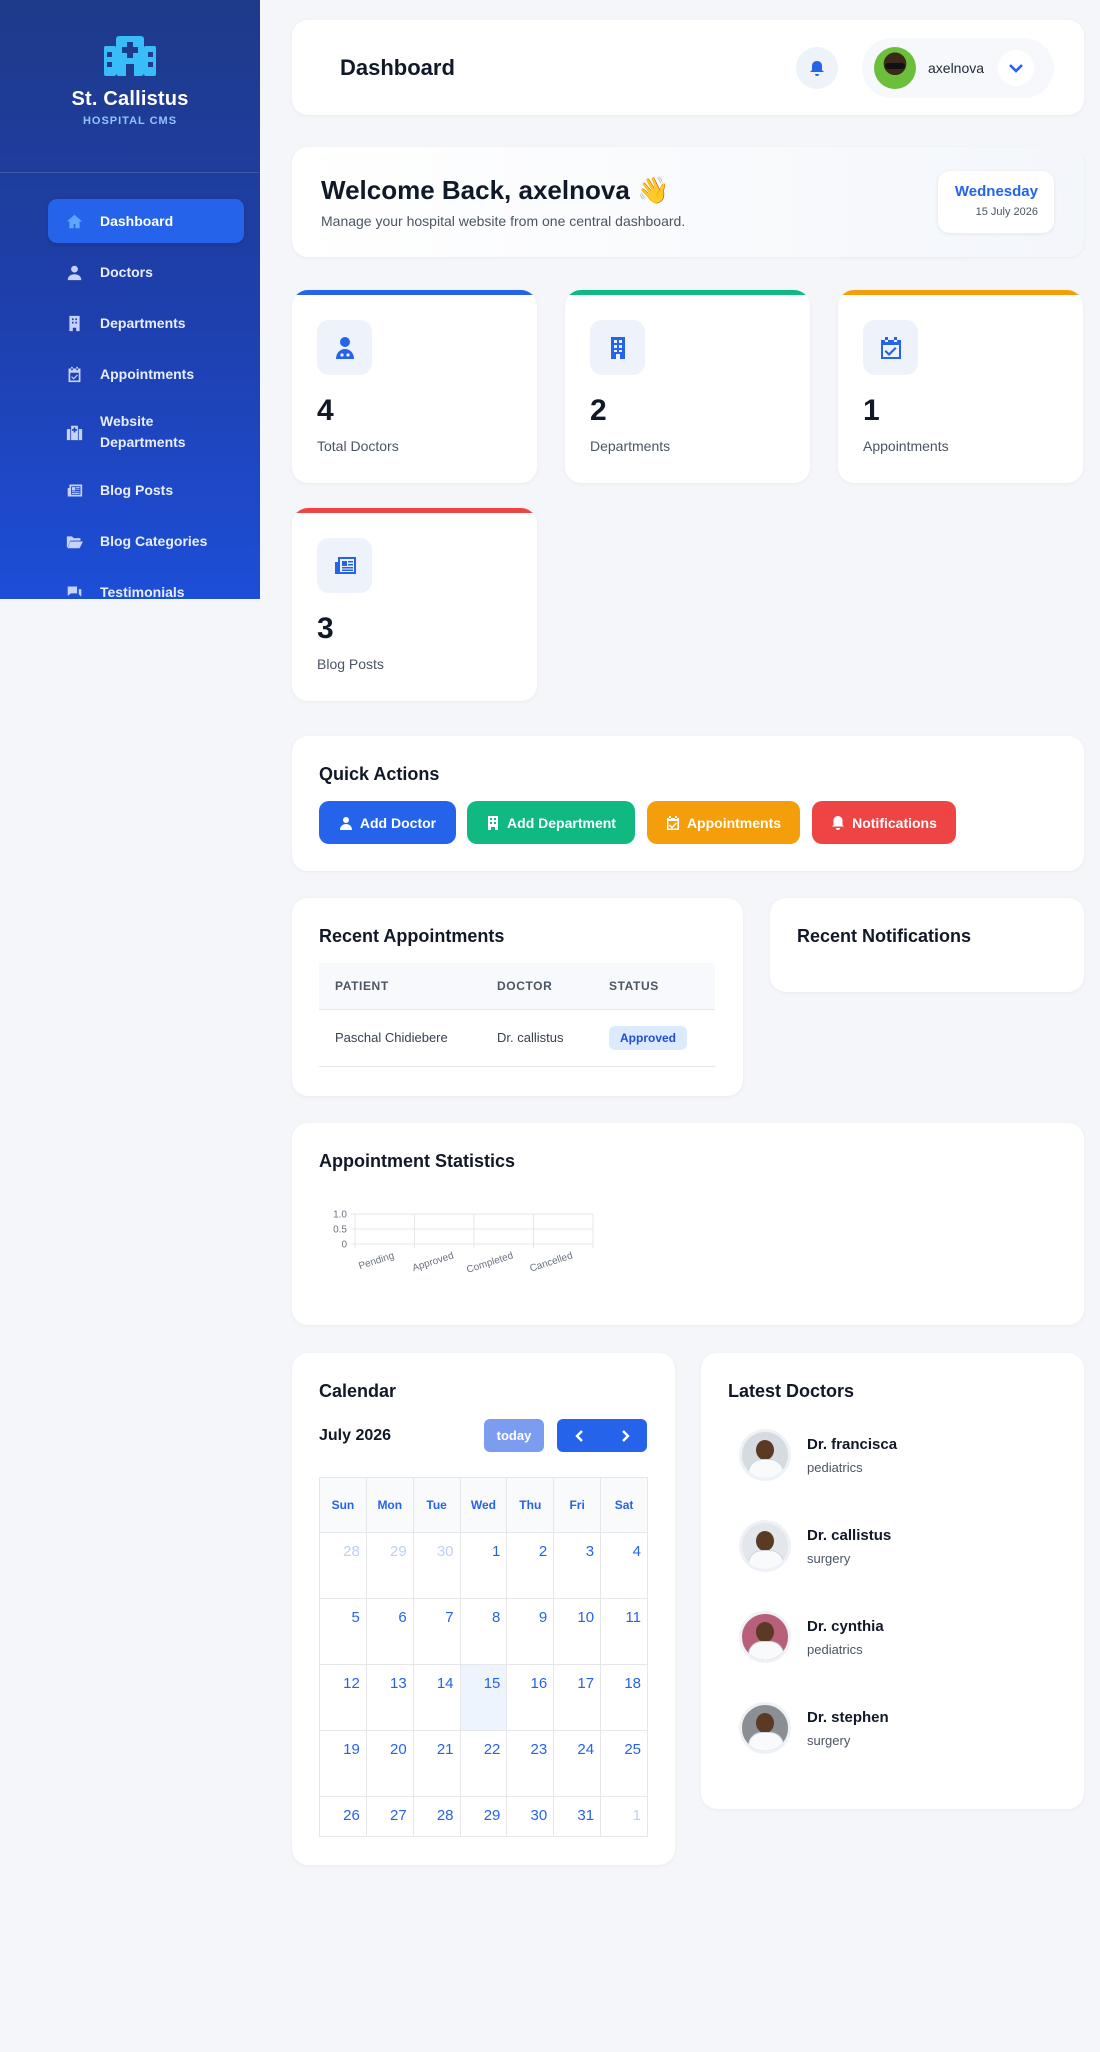  What do you see at coordinates (1016, 68) in the screenshot?
I see `user-menu-toggle` at bounding box center [1016, 68].